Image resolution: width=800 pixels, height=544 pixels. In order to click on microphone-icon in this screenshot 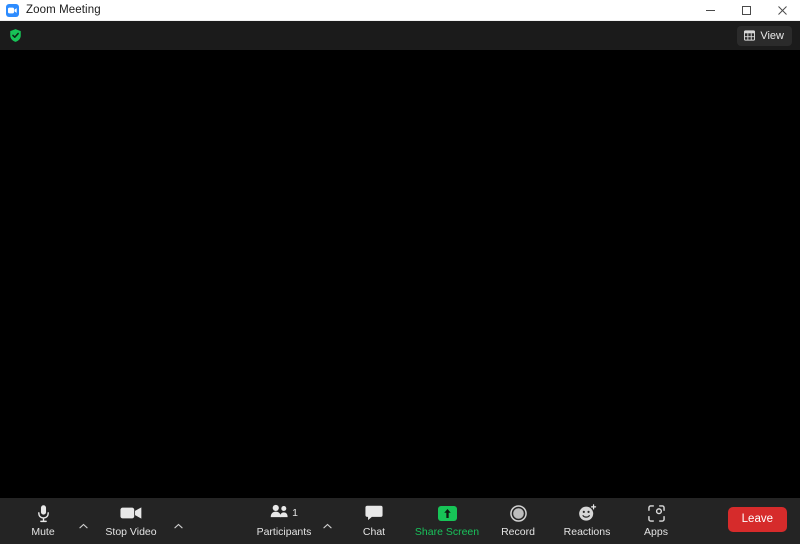, I will do `click(43, 513)`.